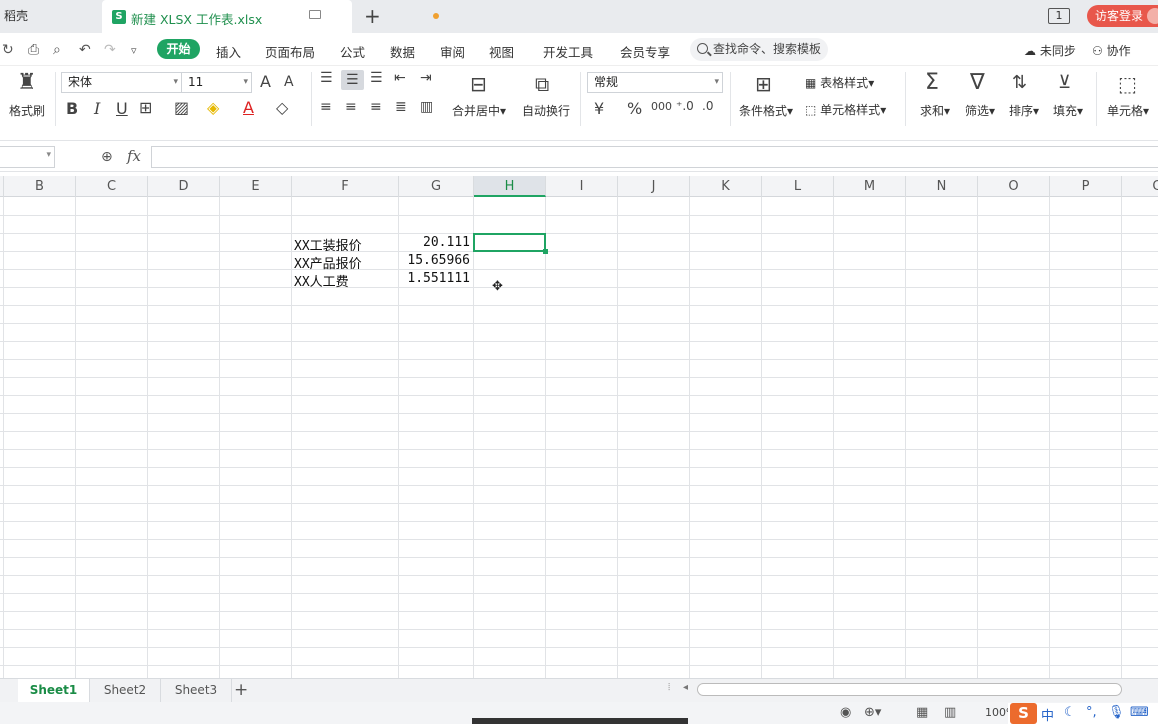  Describe the element at coordinates (634, 108) in the screenshot. I see `percent-button: %` at that location.